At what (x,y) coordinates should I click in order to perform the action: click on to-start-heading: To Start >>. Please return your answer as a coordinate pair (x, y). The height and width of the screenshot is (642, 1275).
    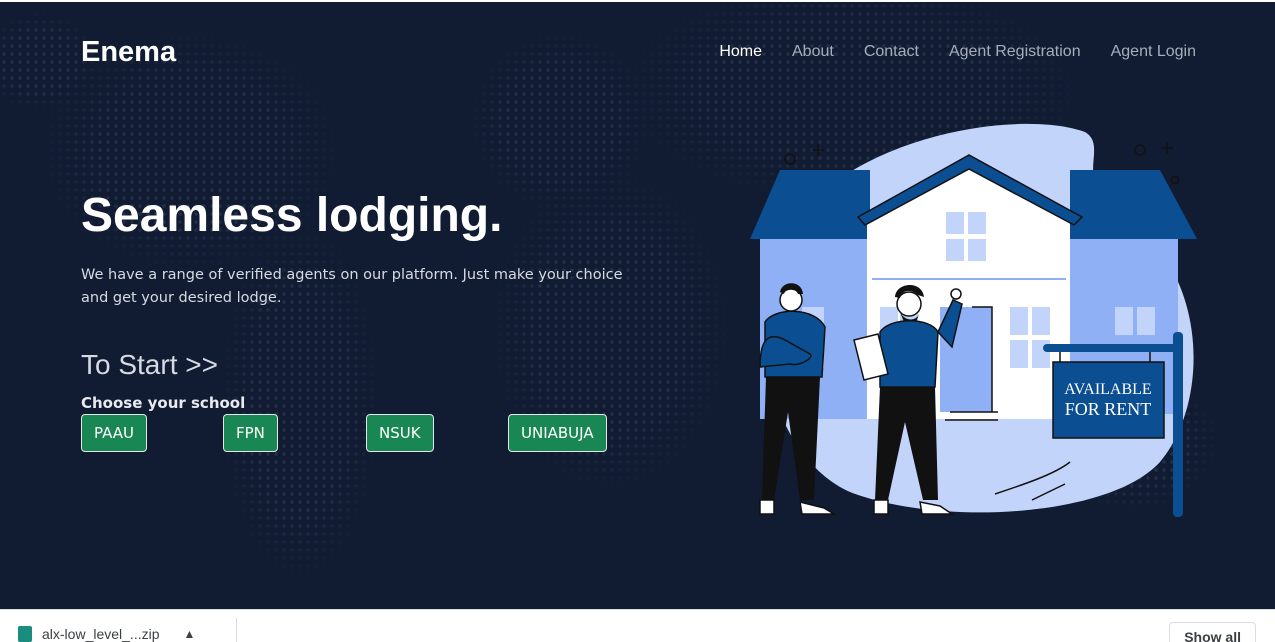
    Looking at the image, I should click on (149, 364).